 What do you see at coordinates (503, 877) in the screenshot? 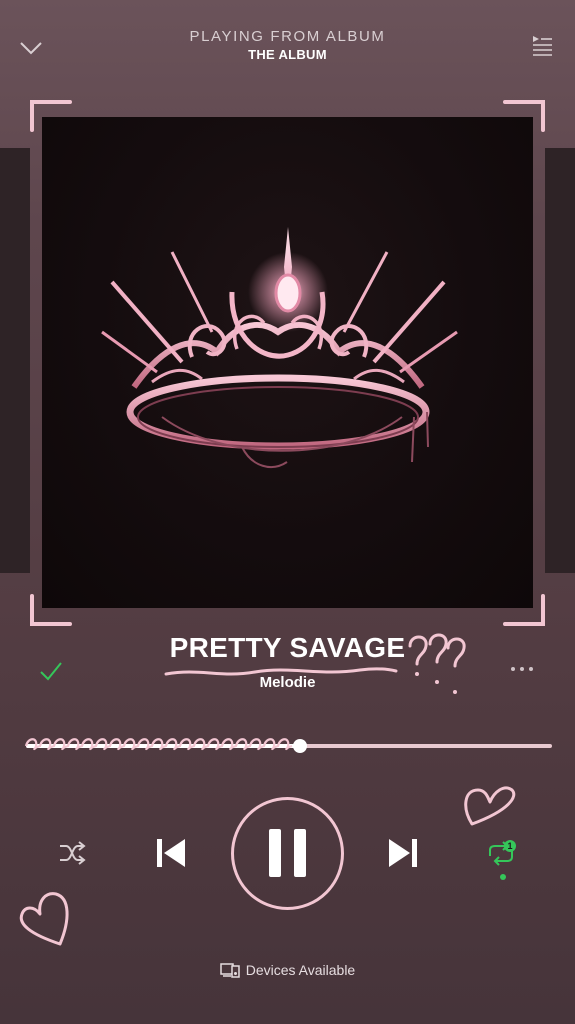
I see `repeat-active-indicator` at bounding box center [503, 877].